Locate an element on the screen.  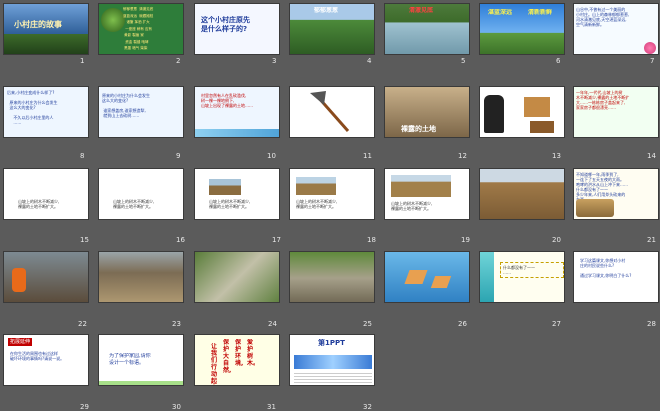
slide-thumbnail: 让我们行动起来! 保护大自然, 保护环境, 爱护树木。 is located at coordinates (237, 360).